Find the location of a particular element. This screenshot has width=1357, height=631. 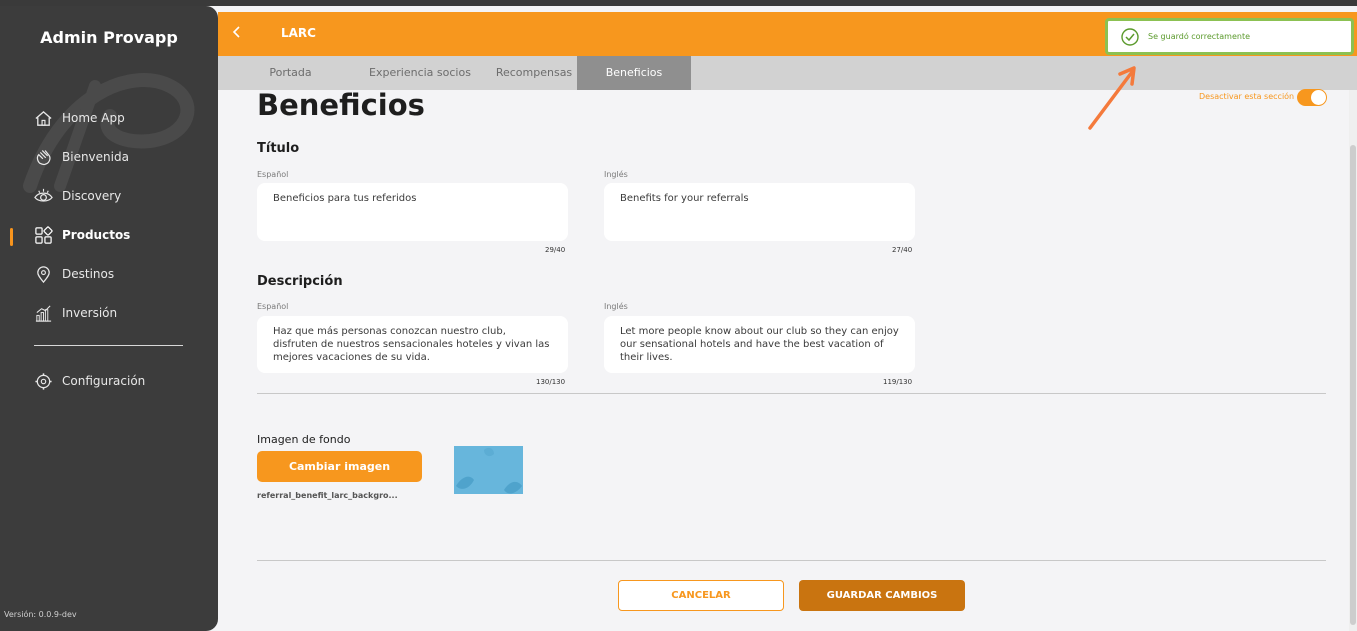

tab-beneficios: Beneficios is located at coordinates (634, 73).